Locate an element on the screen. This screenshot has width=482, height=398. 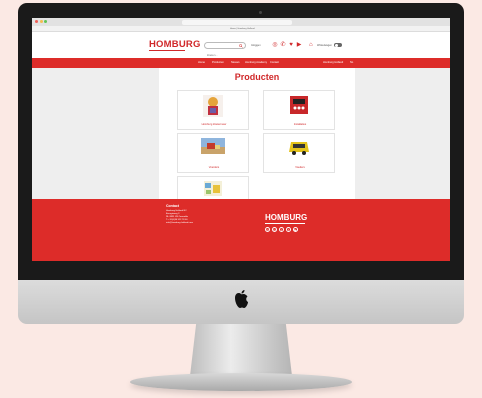
nav-item-nieuws: Nieuws is located at coordinates (235, 63).